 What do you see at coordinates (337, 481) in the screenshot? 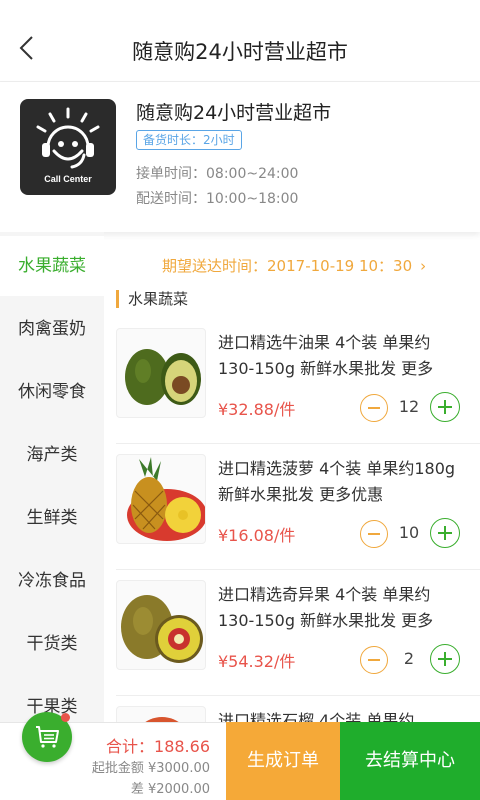
I see `product-name: 进口精选菠萝 4个装 单果约180g 新鲜水果批发 更多优惠` at bounding box center [337, 481].